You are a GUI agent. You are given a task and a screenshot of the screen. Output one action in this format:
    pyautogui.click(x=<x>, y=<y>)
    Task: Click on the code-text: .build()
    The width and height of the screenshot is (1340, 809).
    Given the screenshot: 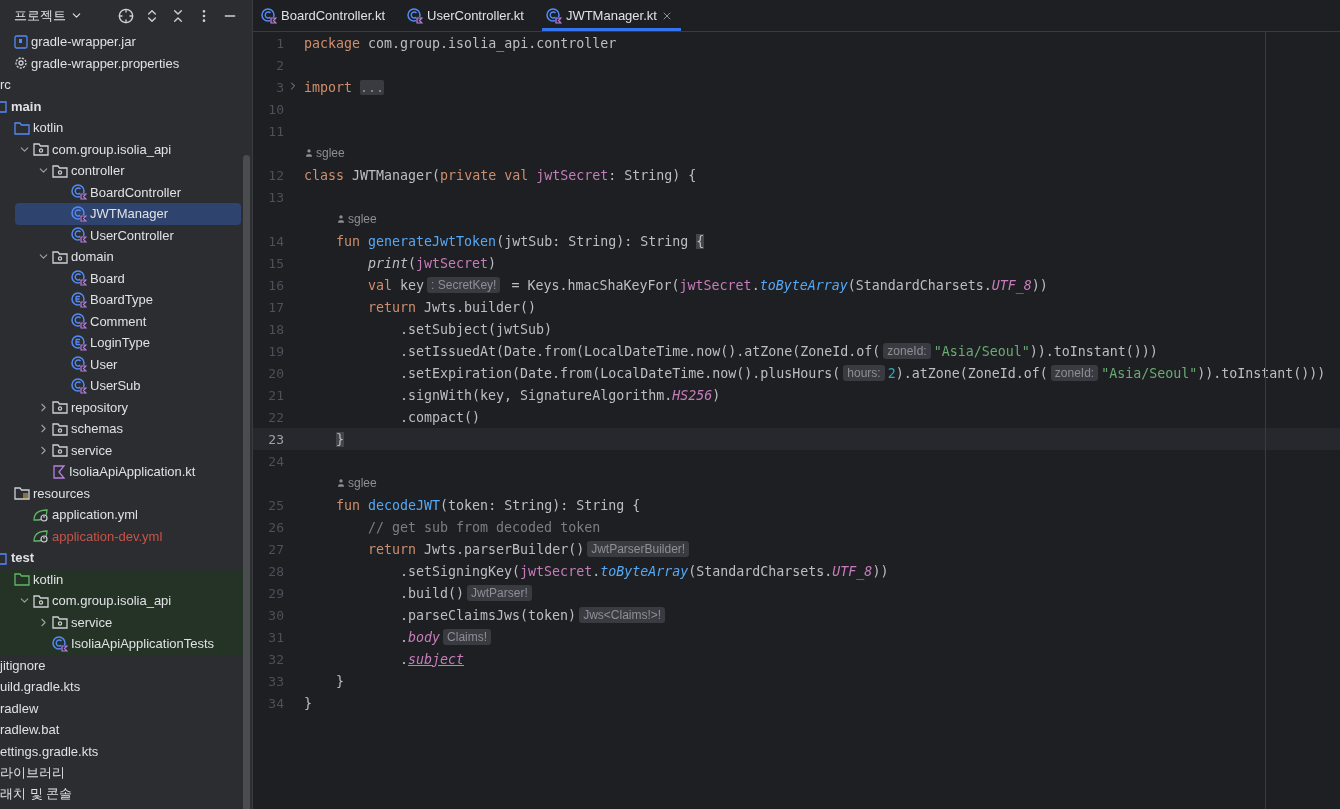 What is the action you would take?
    pyautogui.click(x=432, y=593)
    